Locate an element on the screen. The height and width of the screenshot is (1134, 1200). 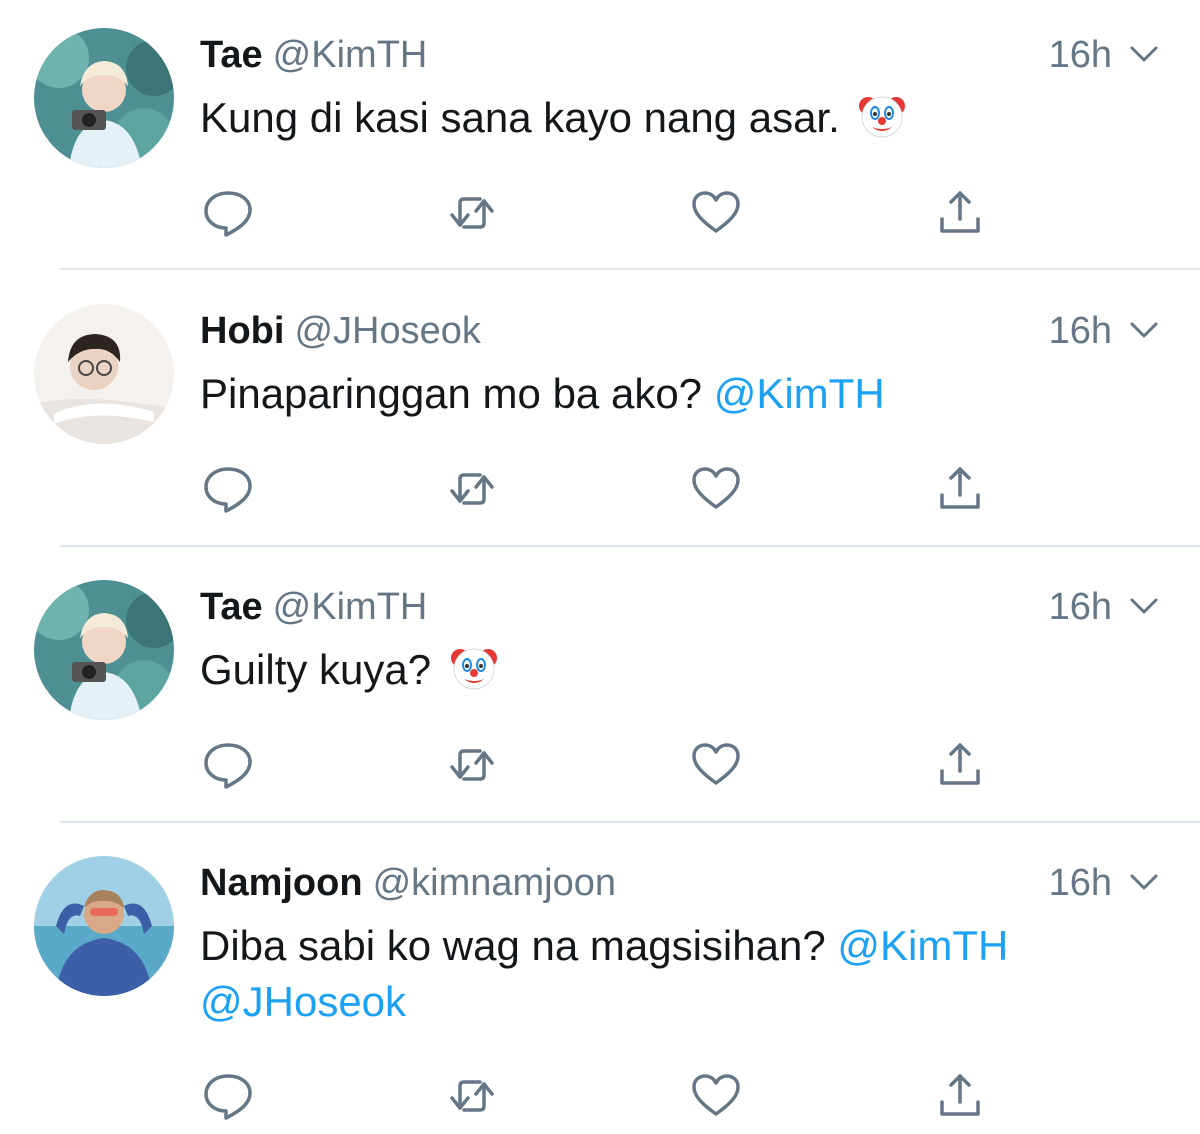
user-handle: @JHoseok is located at coordinates (387, 331).